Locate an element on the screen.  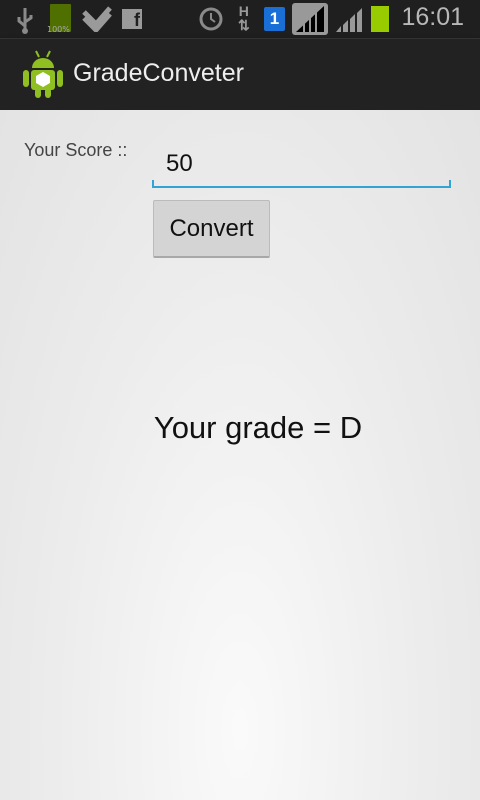
input-edge-right is located at coordinates (450, 183).